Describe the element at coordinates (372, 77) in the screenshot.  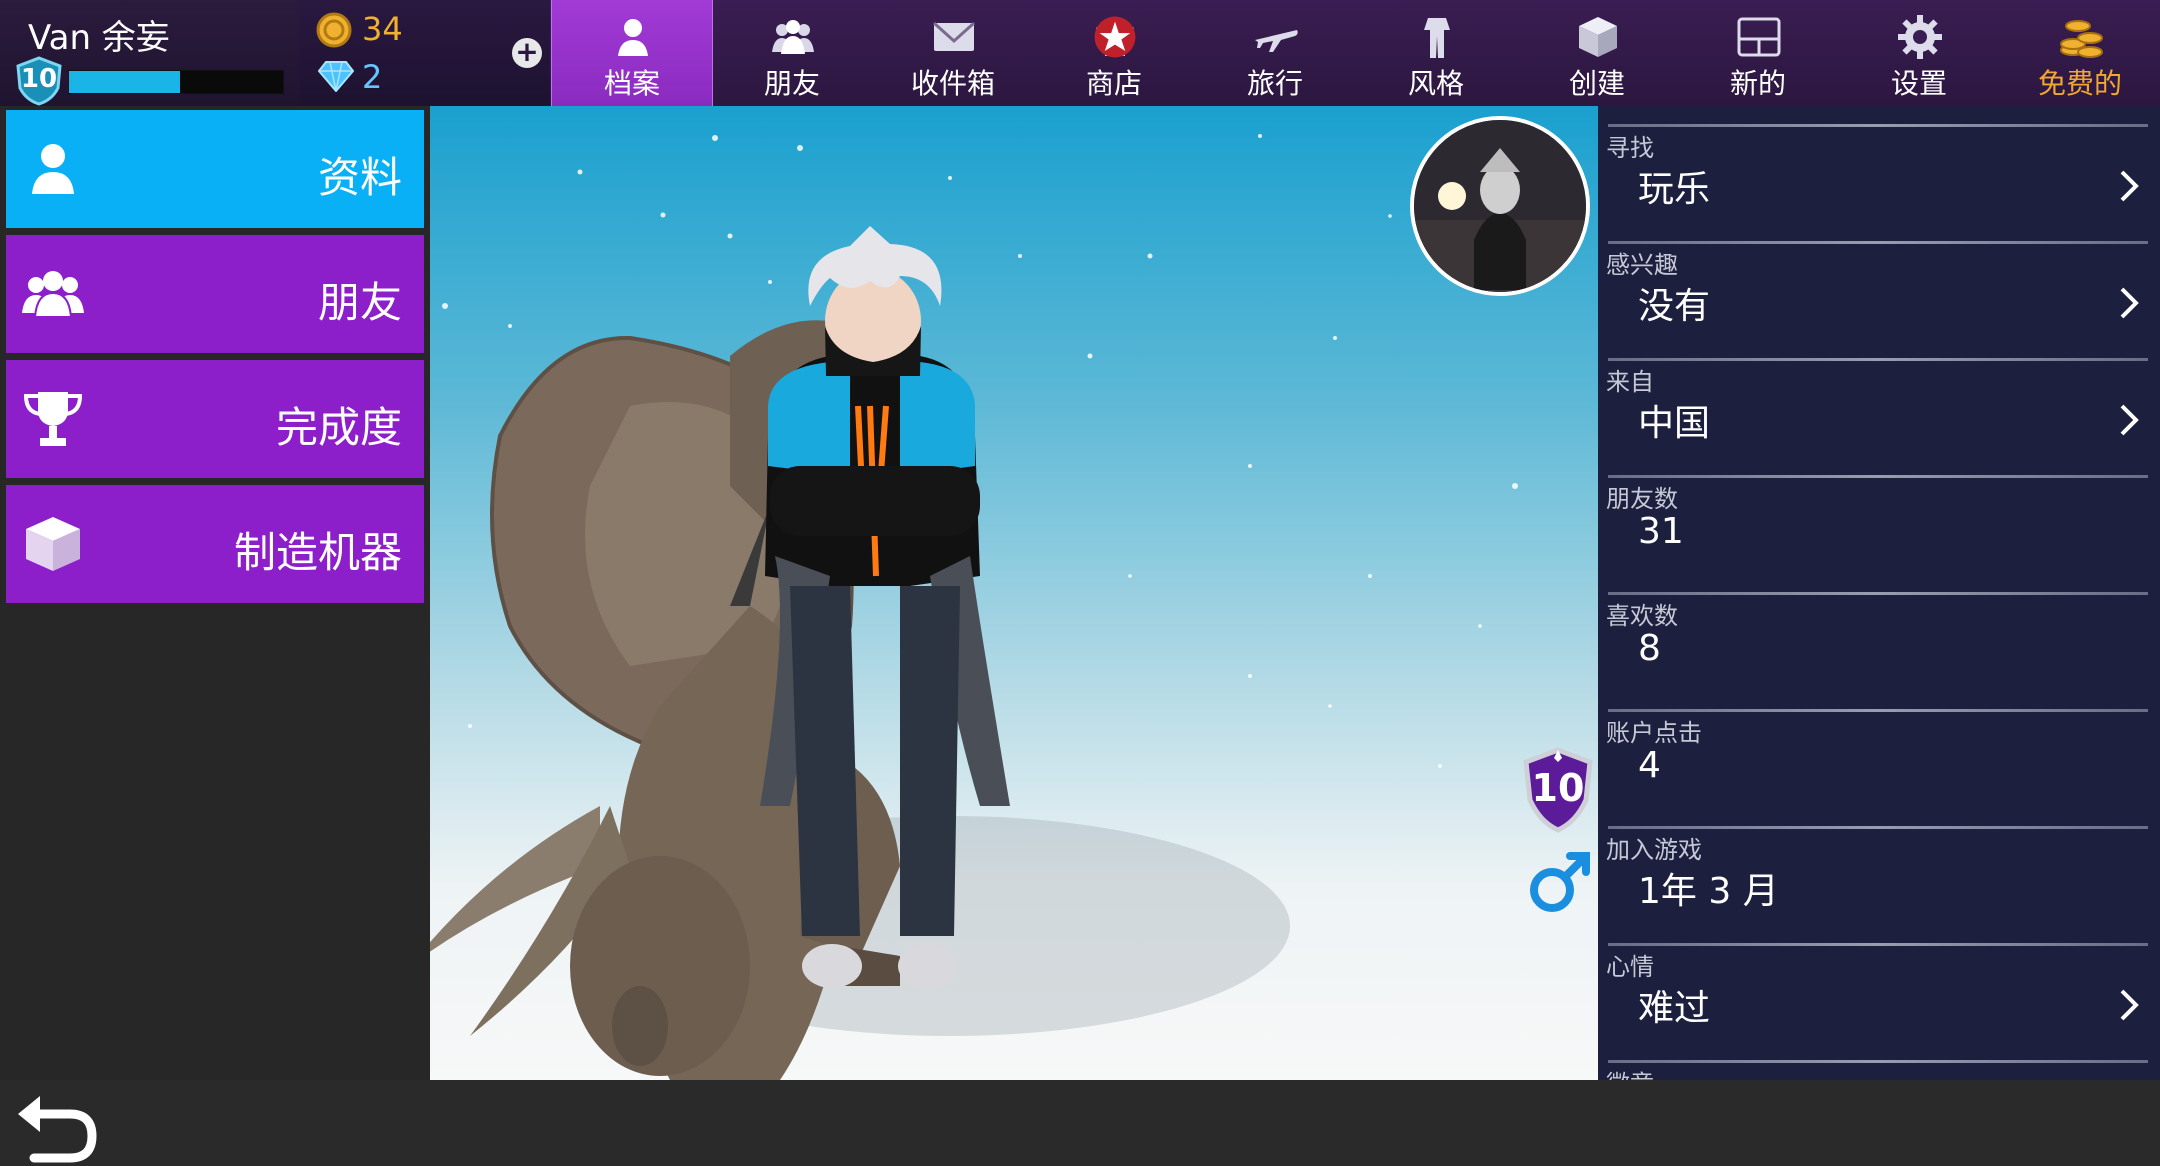
I see `gem-count: 2` at that location.